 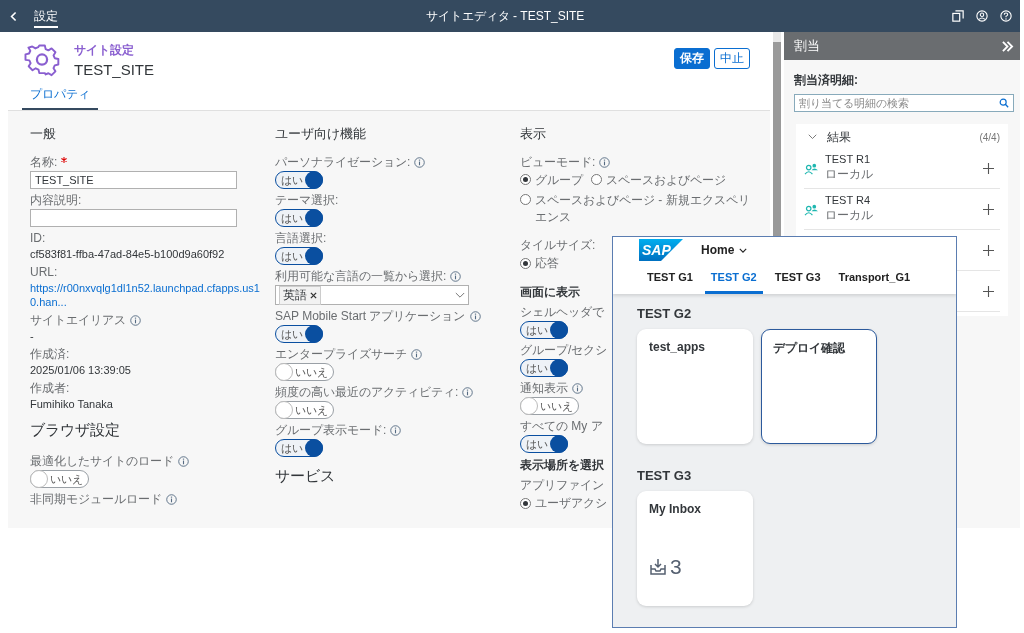 I want to click on logo: SAP, so click(x=661, y=250).